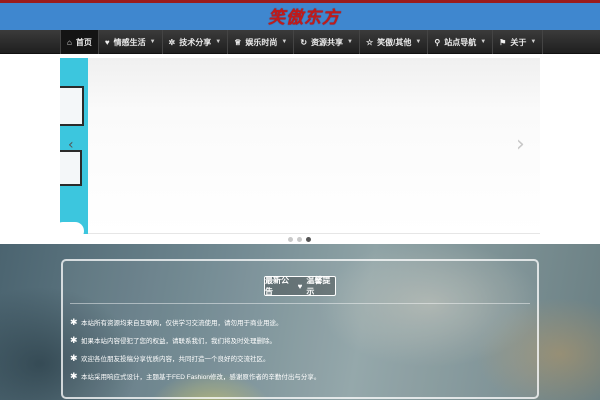 This screenshot has height=400, width=600. I want to click on list-item: ✱ 本站所有资源均来自互联网，仅供学习交流使用，请勿用于商业用途。, so click(176, 322).